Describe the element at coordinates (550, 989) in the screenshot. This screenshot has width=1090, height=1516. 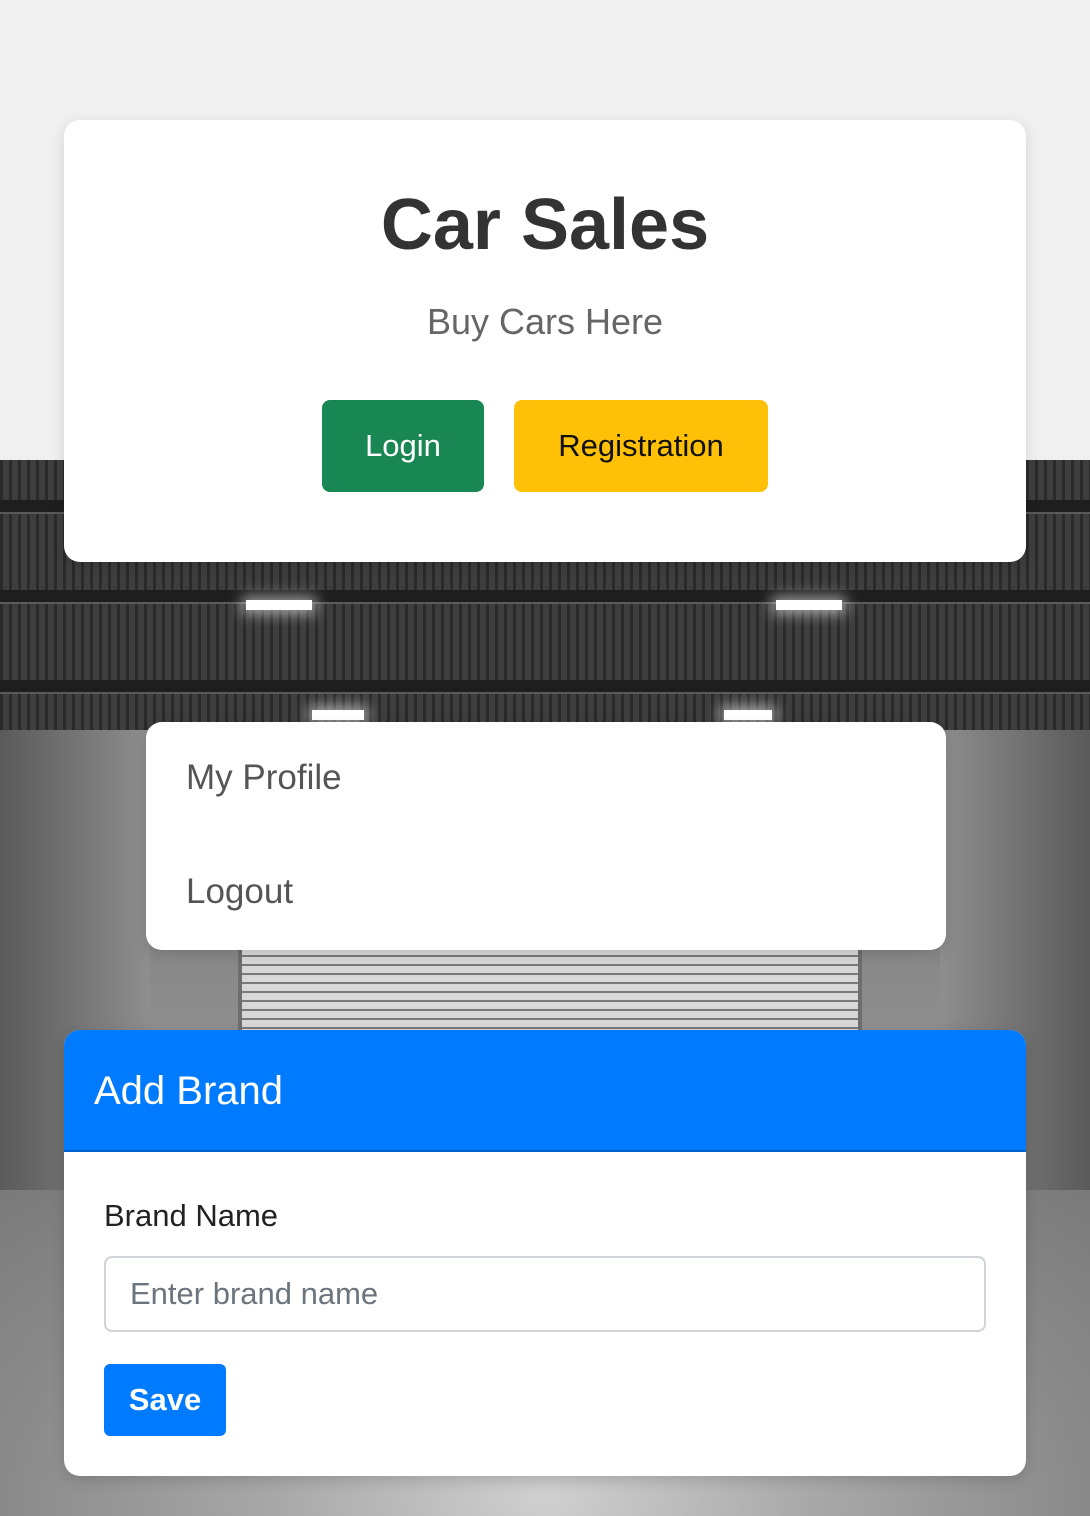
I see `garage-roller-door` at that location.